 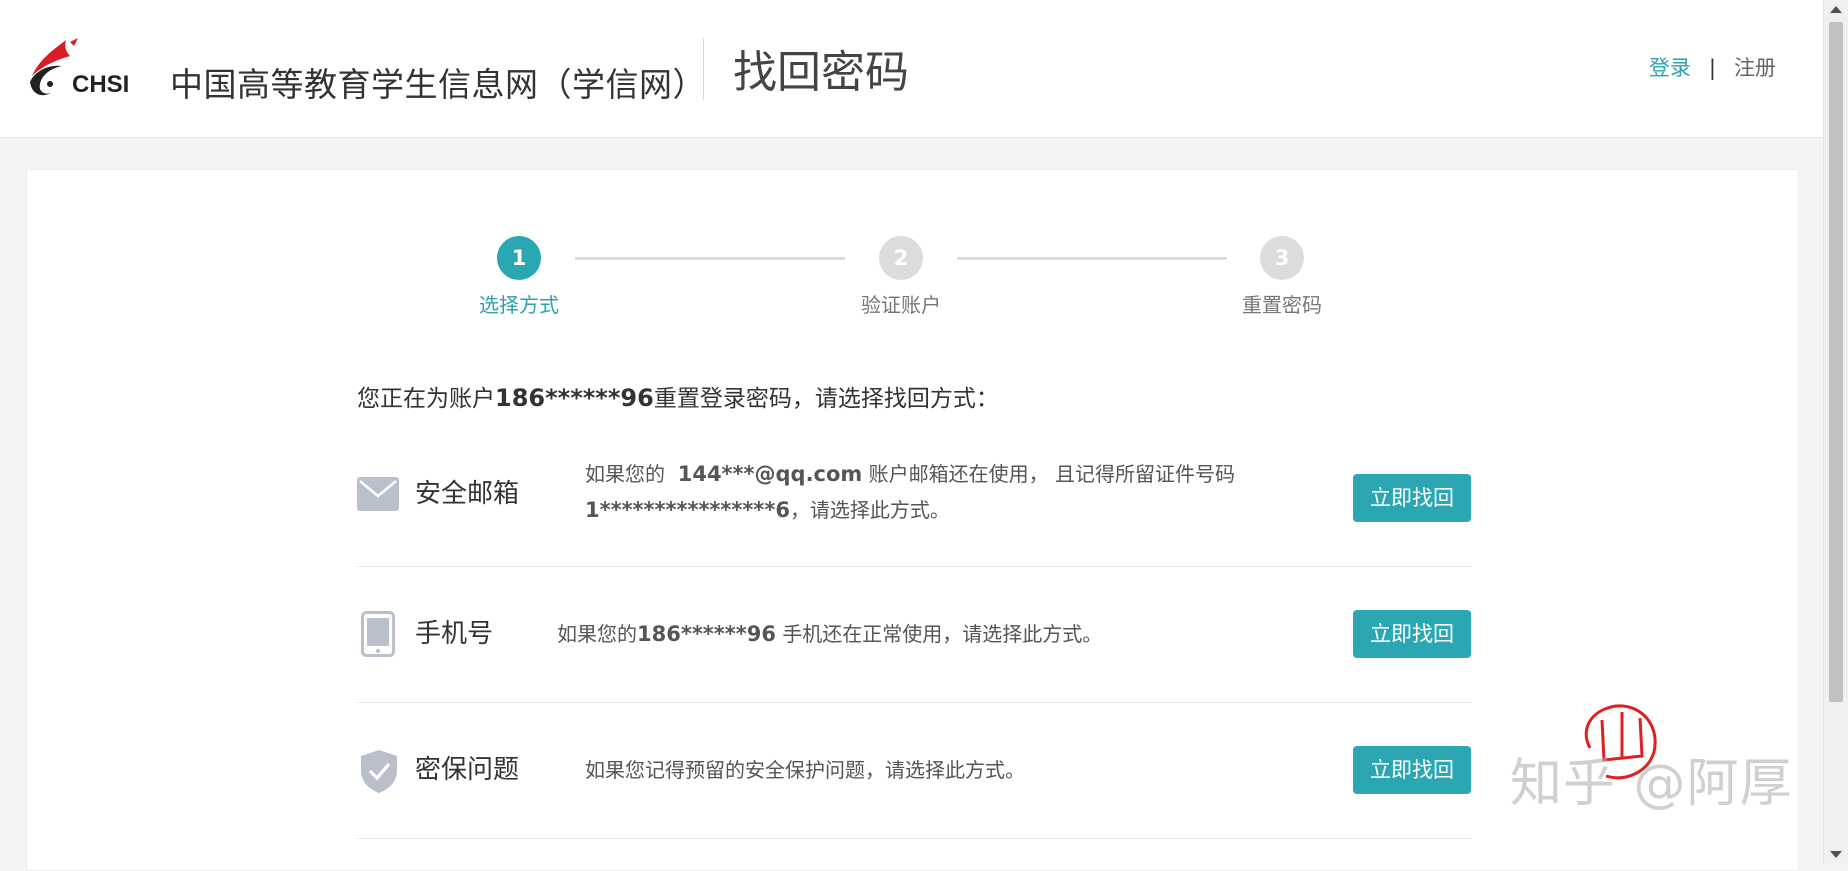 I want to click on phone-recover-button: 立即找回, so click(x=1412, y=634).